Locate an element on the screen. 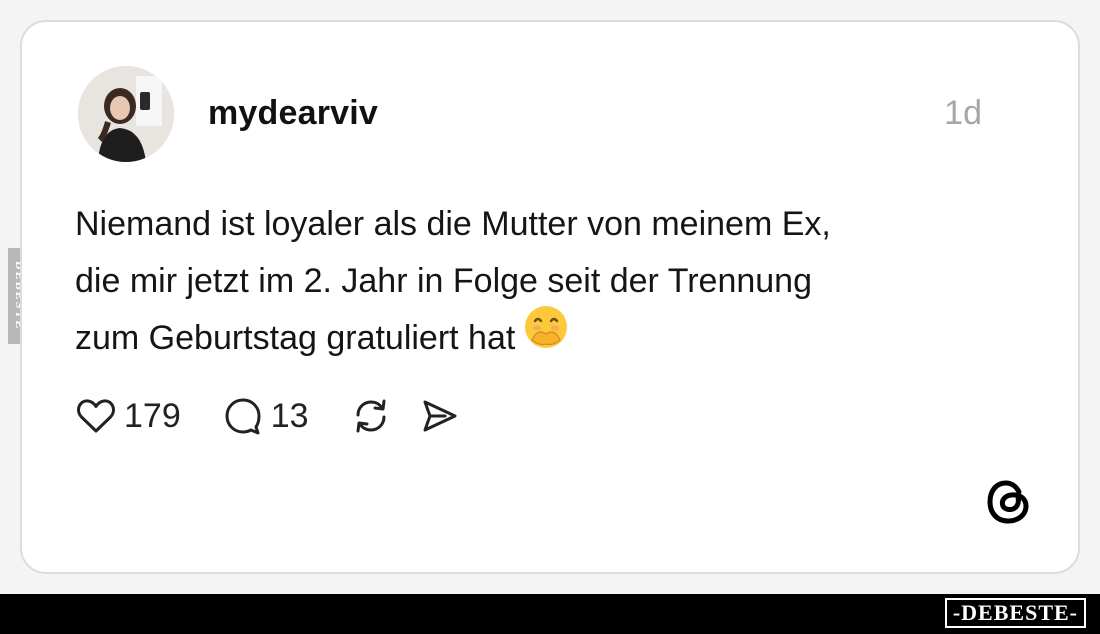 Image resolution: width=1100 pixels, height=634 pixels. heart-icon is located at coordinates (96, 416).